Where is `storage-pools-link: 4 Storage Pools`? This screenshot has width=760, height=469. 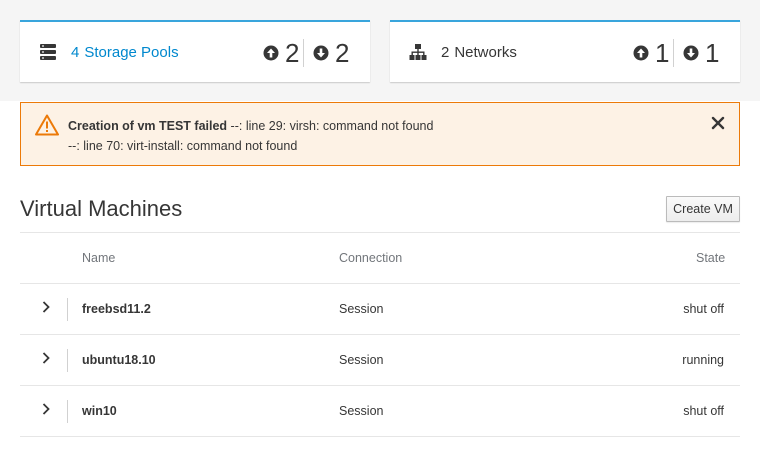 storage-pools-link: 4 Storage Pools is located at coordinates (125, 53).